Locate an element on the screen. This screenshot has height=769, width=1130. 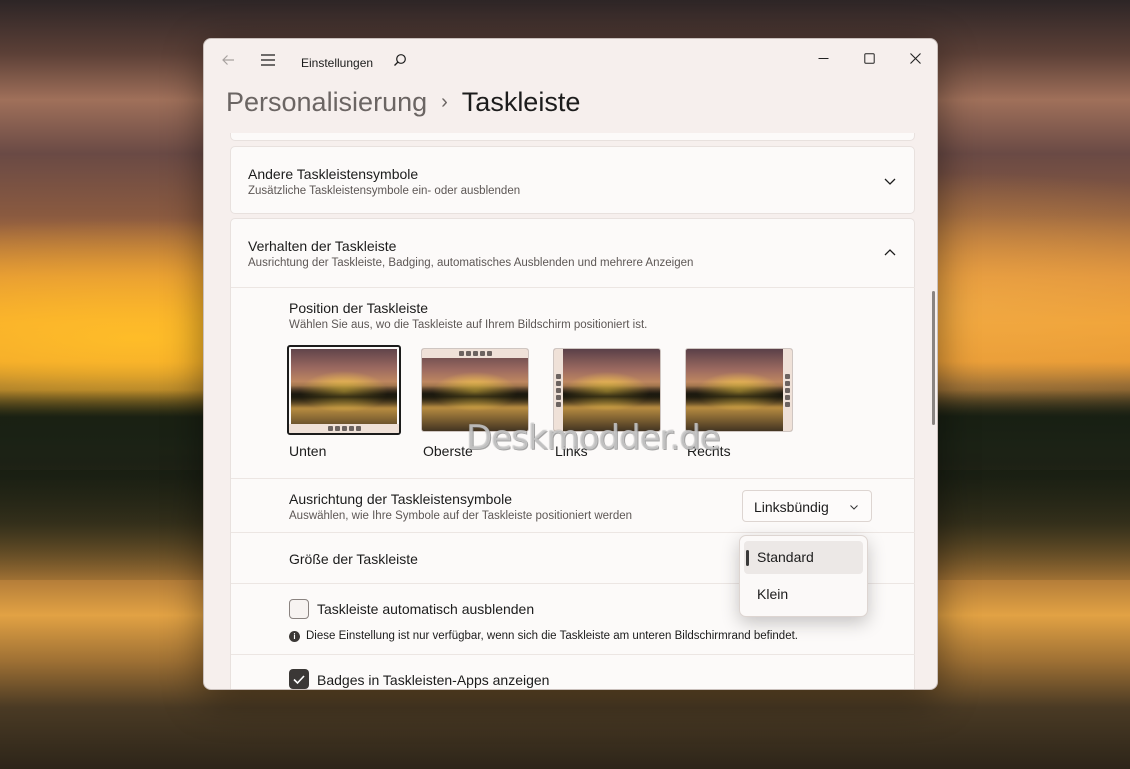
card-title: Andere Taskleistensymbole is located at coordinates (333, 174).